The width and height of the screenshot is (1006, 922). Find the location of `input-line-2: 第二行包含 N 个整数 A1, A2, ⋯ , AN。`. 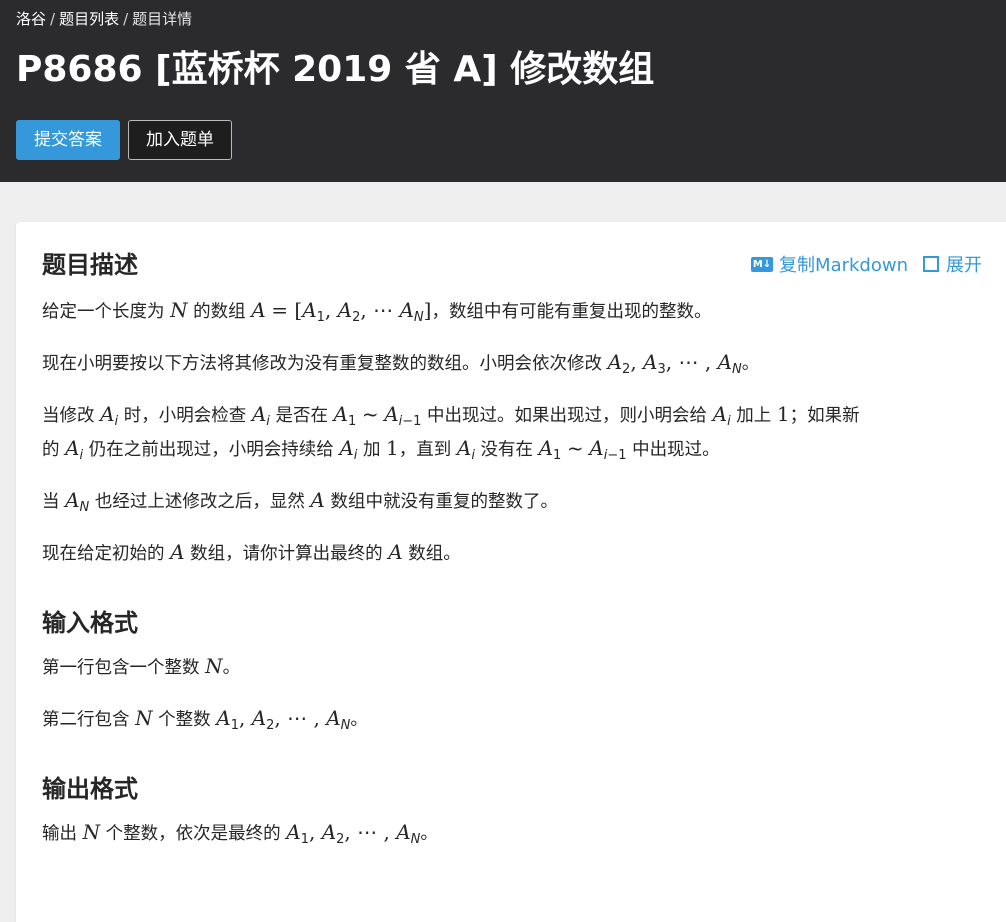

input-line-2: 第二行包含 N 个整数 A1, A2, ⋯ , AN。 is located at coordinates (205, 719).